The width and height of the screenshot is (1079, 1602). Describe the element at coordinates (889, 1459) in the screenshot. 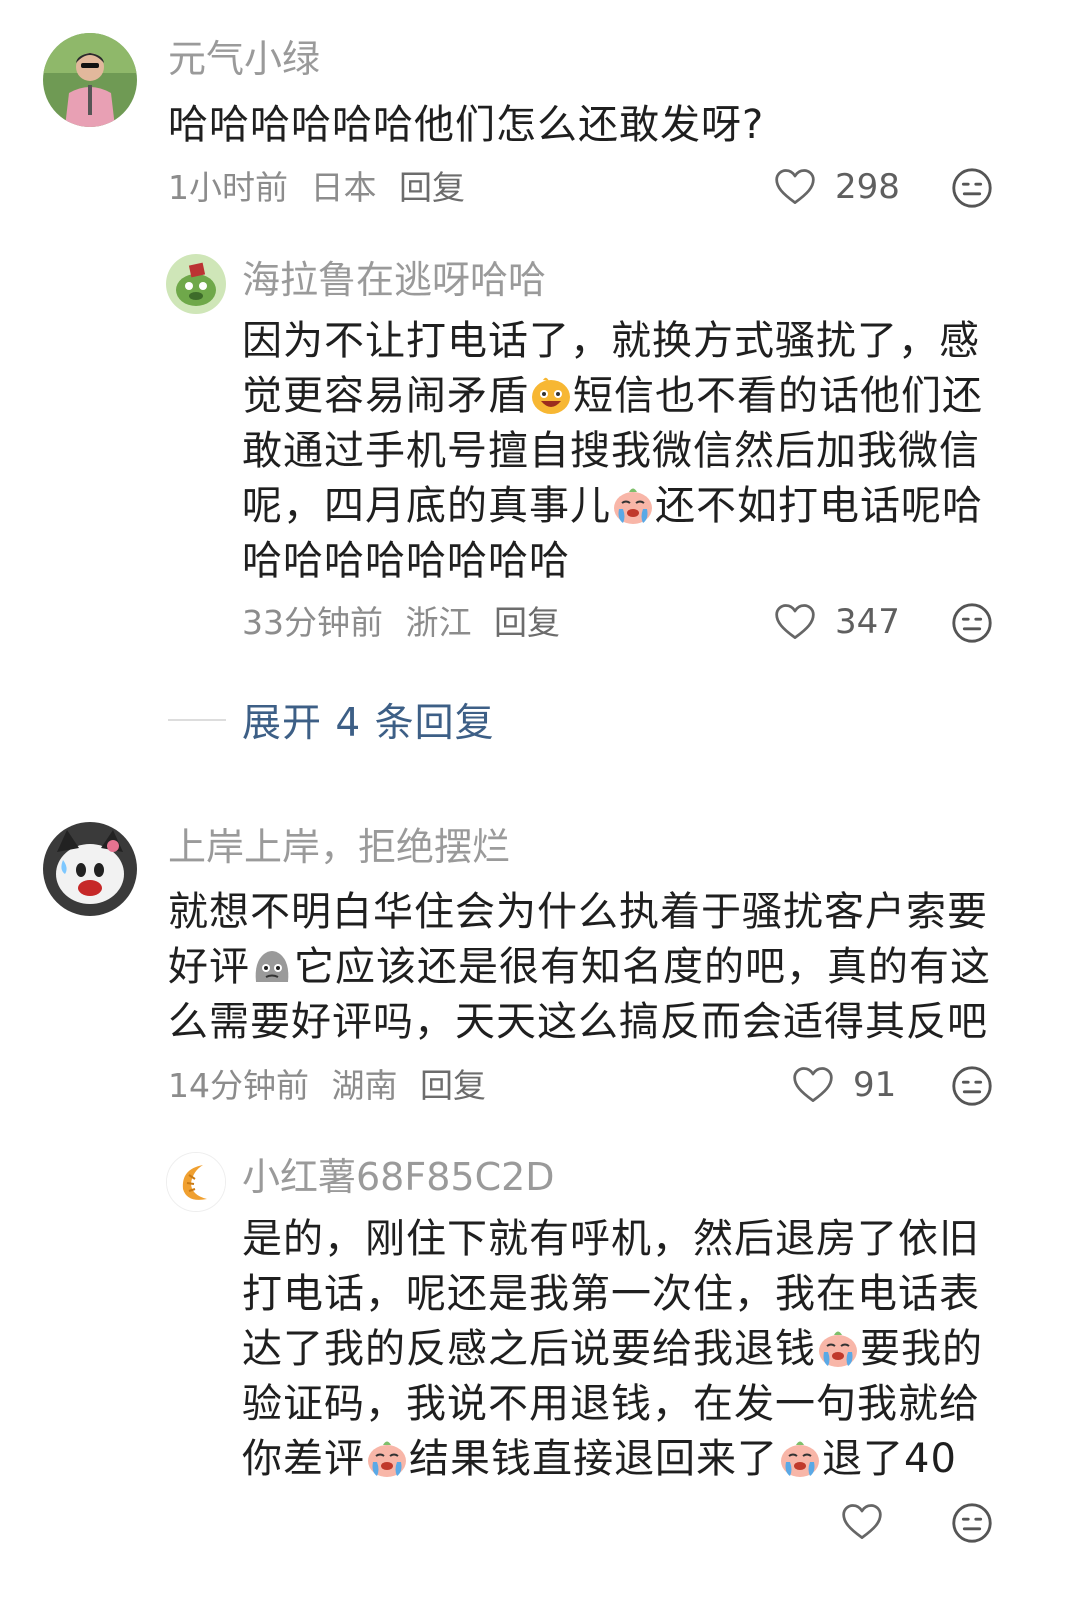

I see `comment-line: 退了40` at that location.